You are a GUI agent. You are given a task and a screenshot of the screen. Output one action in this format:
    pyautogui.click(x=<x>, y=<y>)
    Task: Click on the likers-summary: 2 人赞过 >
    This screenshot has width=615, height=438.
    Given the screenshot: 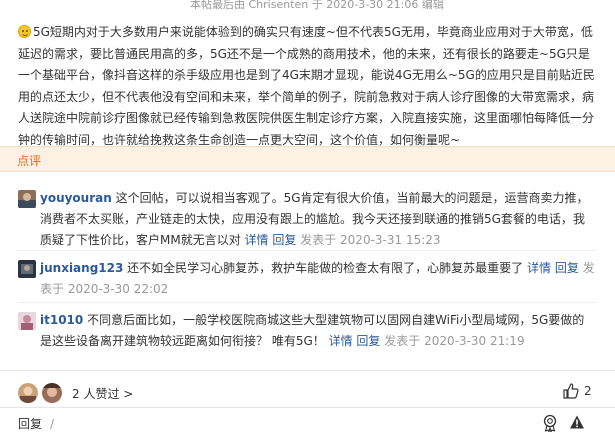 What is the action you would take?
    pyautogui.click(x=102, y=393)
    